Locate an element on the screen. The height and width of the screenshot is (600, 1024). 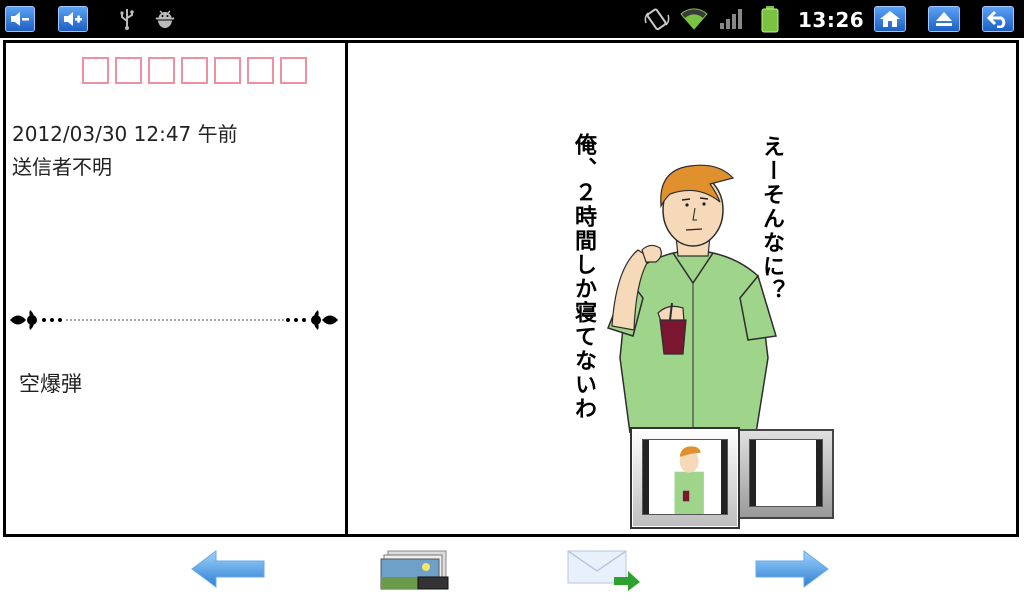
menu-icon is located at coordinates (944, 19).